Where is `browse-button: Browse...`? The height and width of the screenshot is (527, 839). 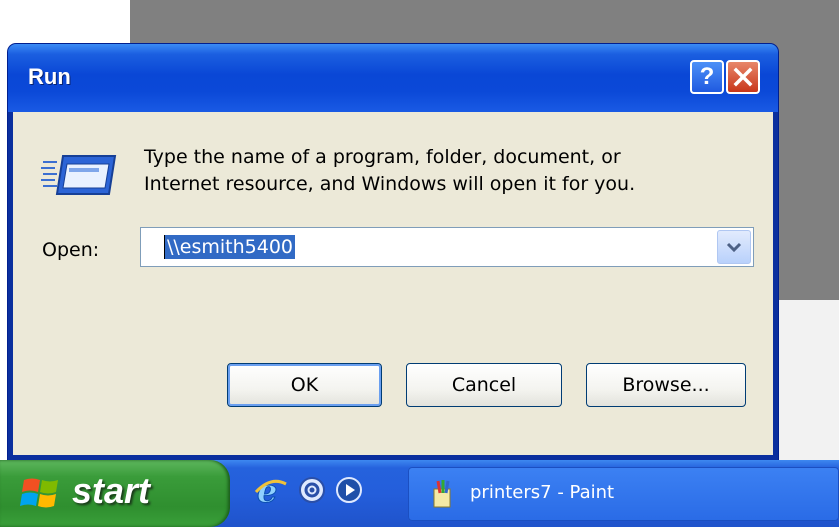 browse-button: Browse... is located at coordinates (666, 385).